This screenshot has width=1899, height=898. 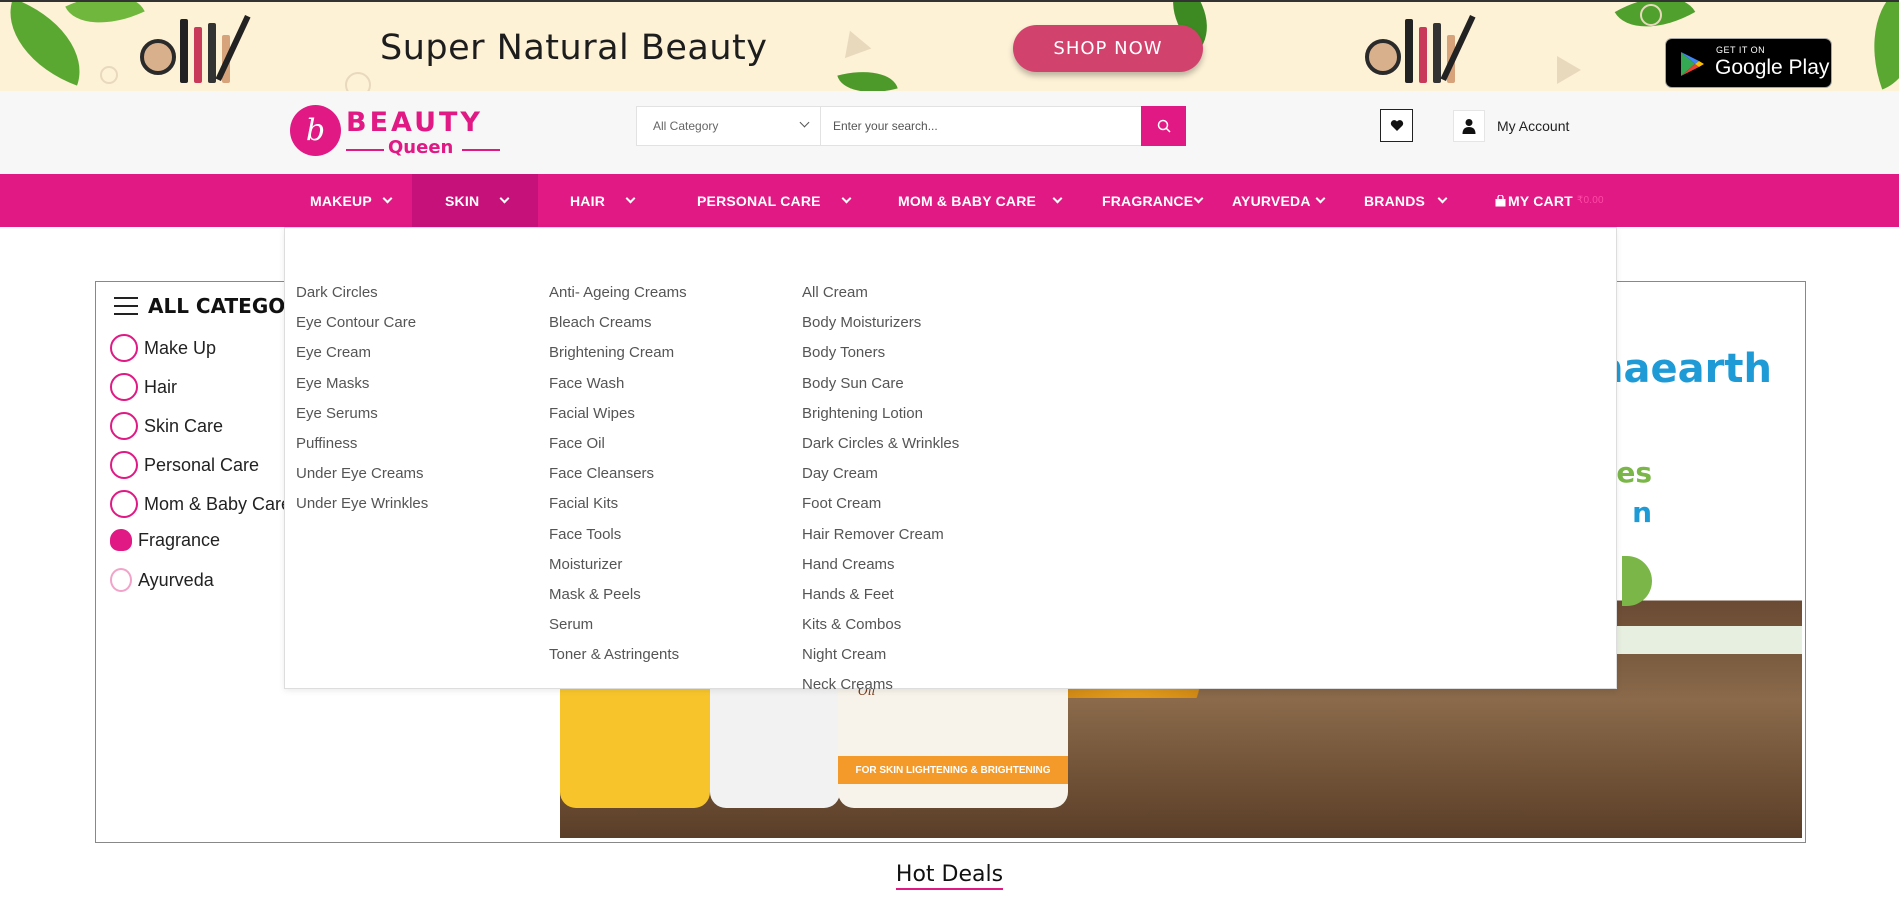 What do you see at coordinates (362, 420) in the screenshot?
I see `mega-link: Eye Serums` at bounding box center [362, 420].